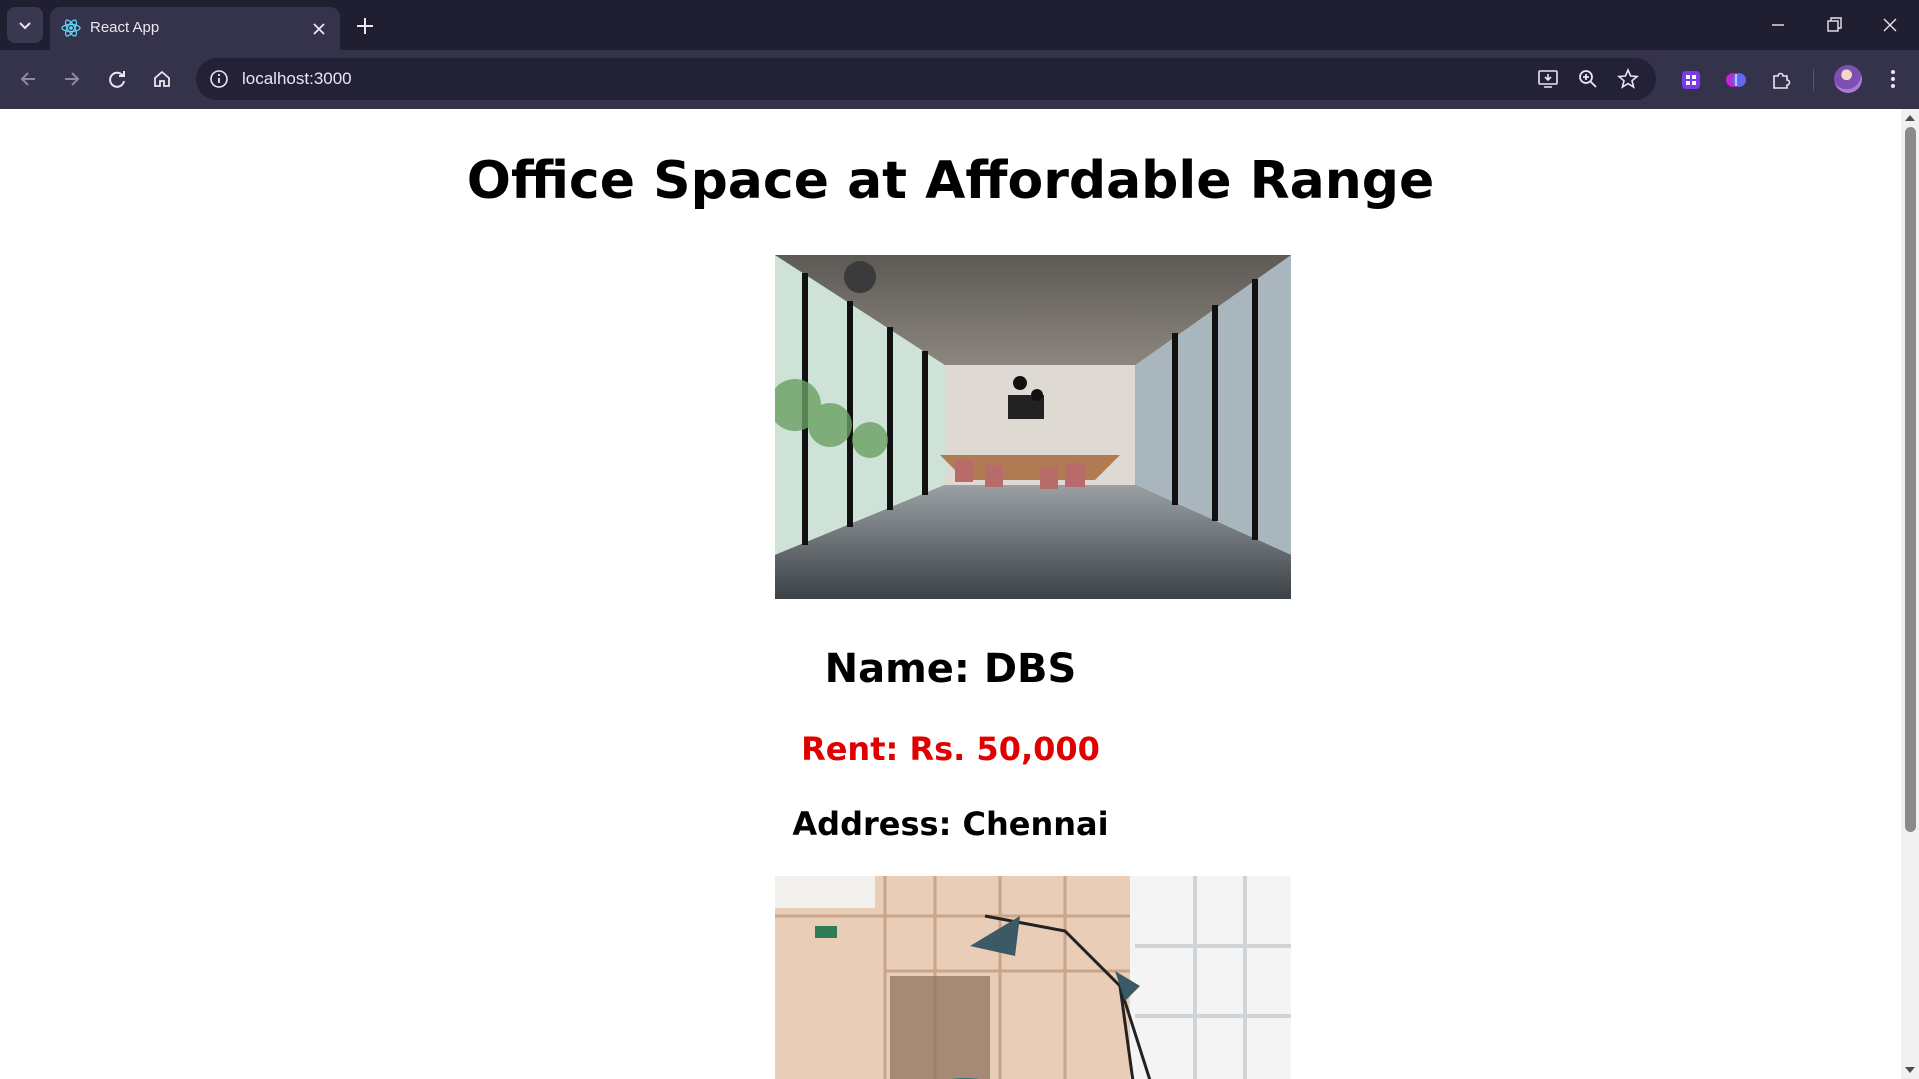 This screenshot has width=1919, height=1079. What do you see at coordinates (297, 79) in the screenshot?
I see `url-text: localhost:3000` at bounding box center [297, 79].